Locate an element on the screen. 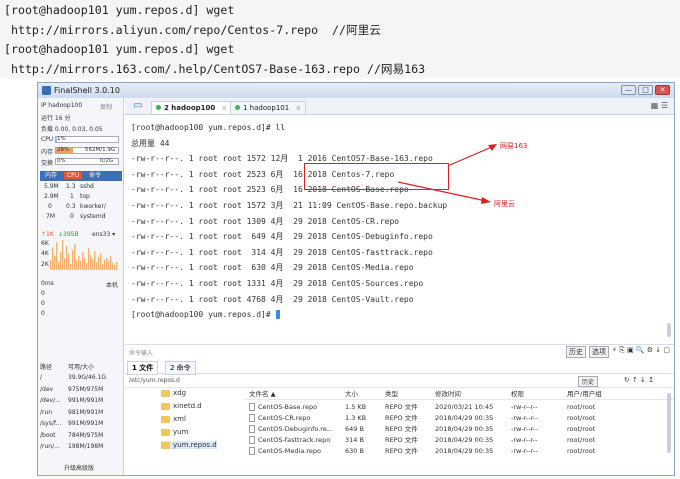  disk-path: /dev is located at coordinates (47, 389).